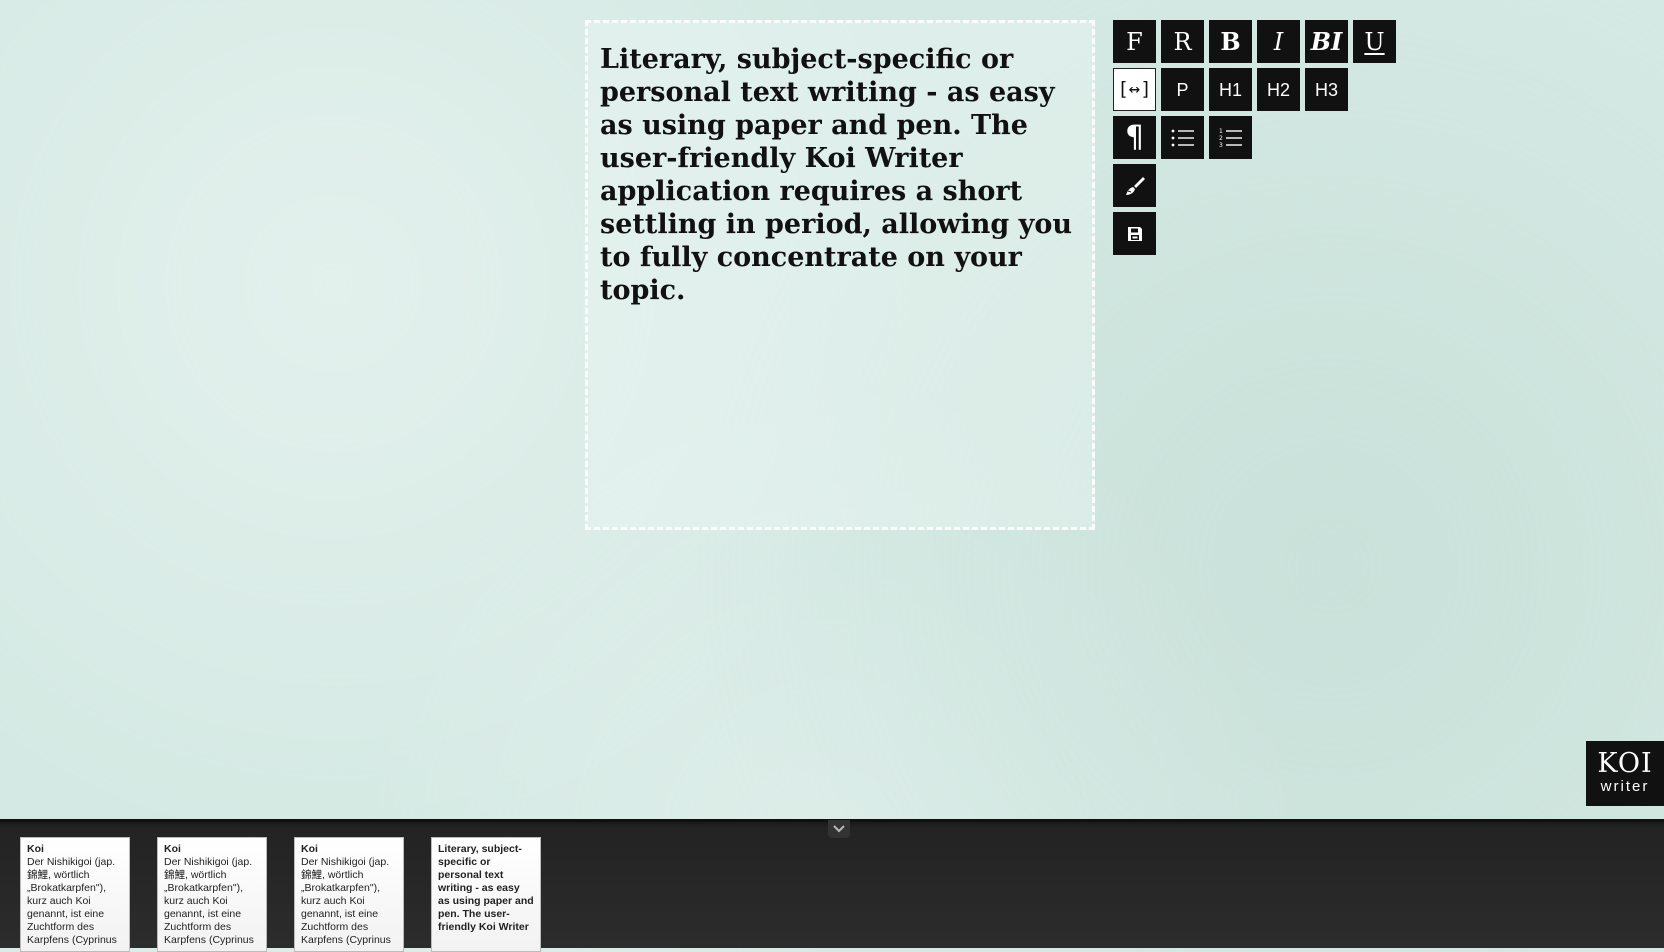 The width and height of the screenshot is (1664, 952). I want to click on heading3-label: H3, so click(1326, 89).